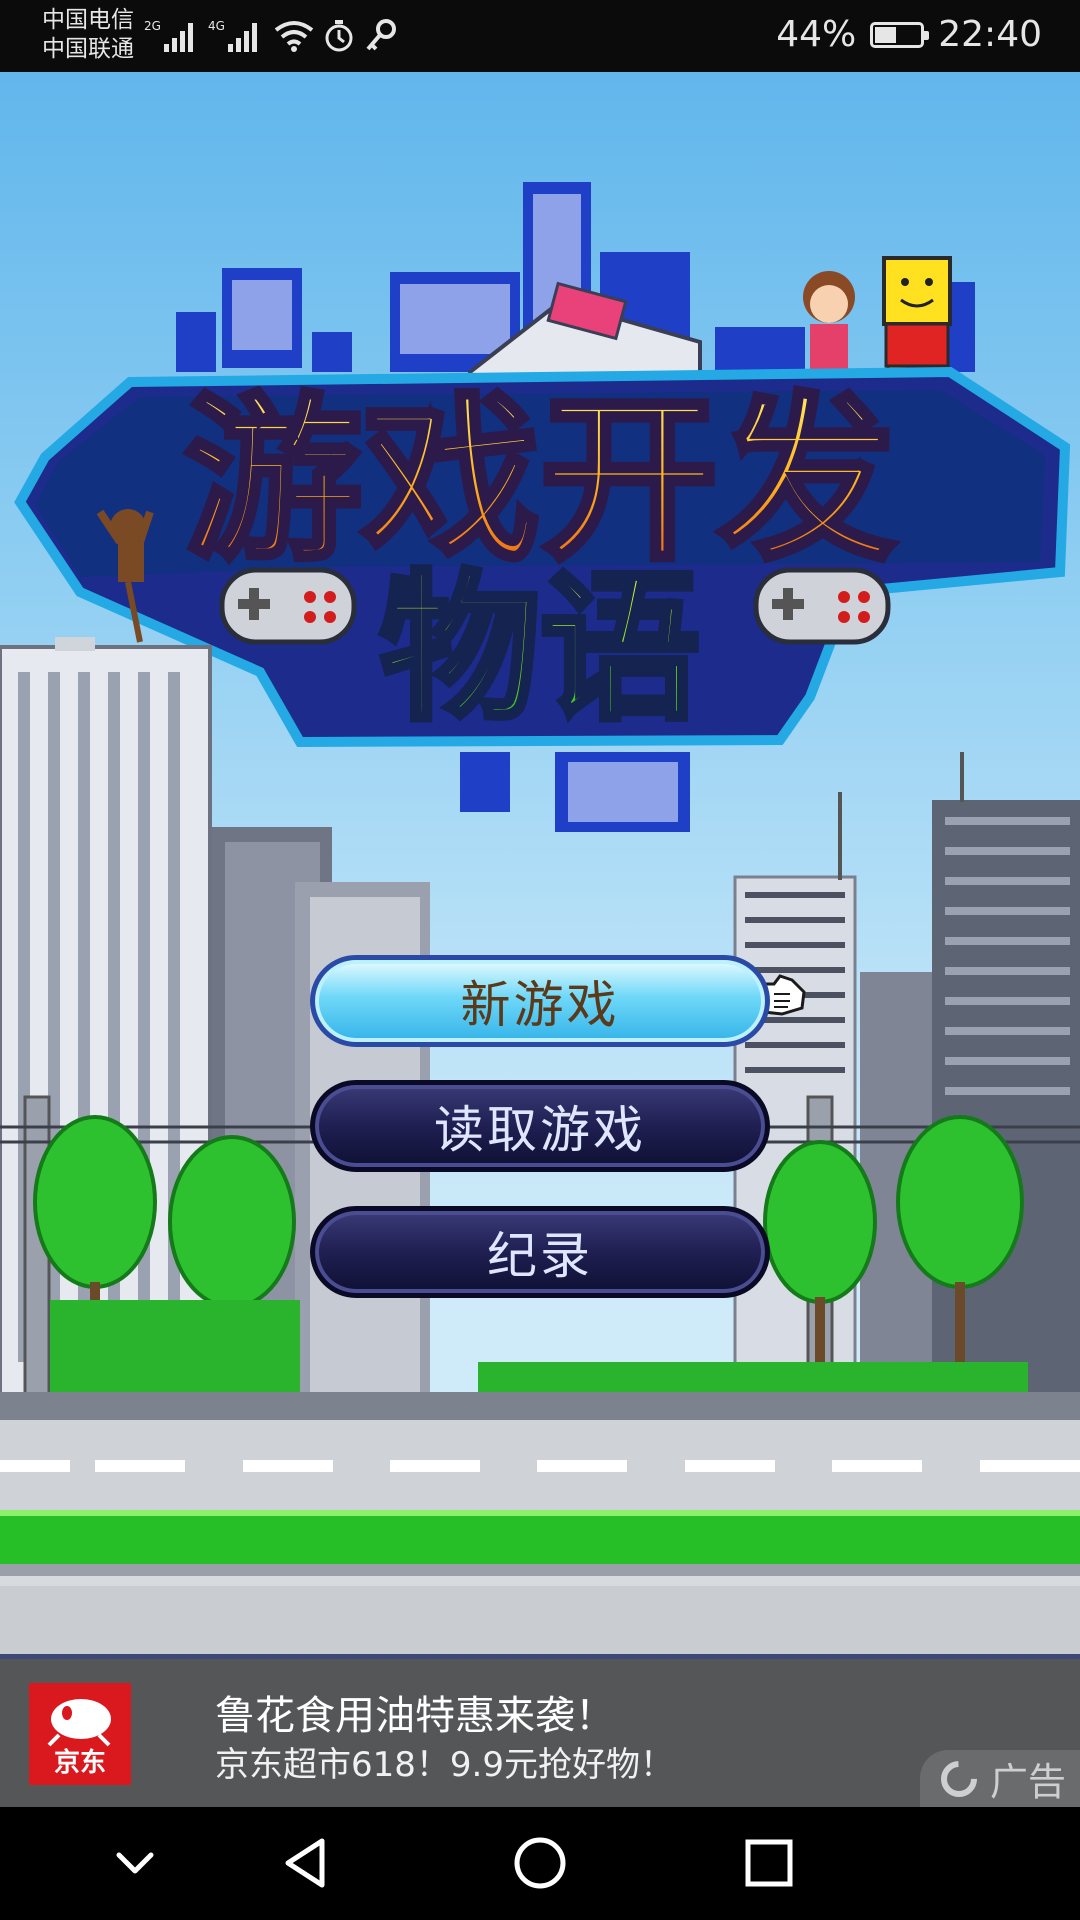 The image size is (1080, 1920). What do you see at coordinates (990, 34) in the screenshot?
I see `clock: 22:40` at bounding box center [990, 34].